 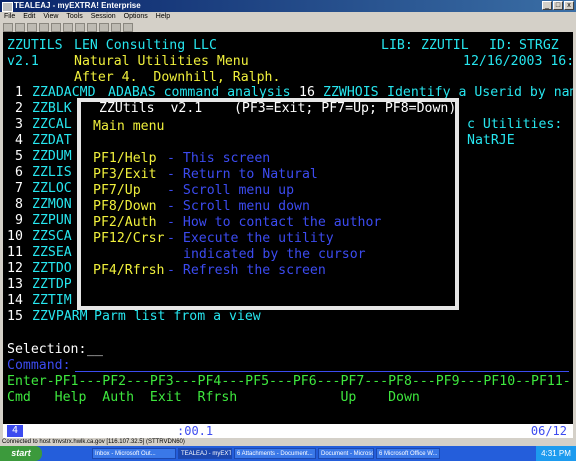 I want to click on app-icon, so click(x=7, y=7).